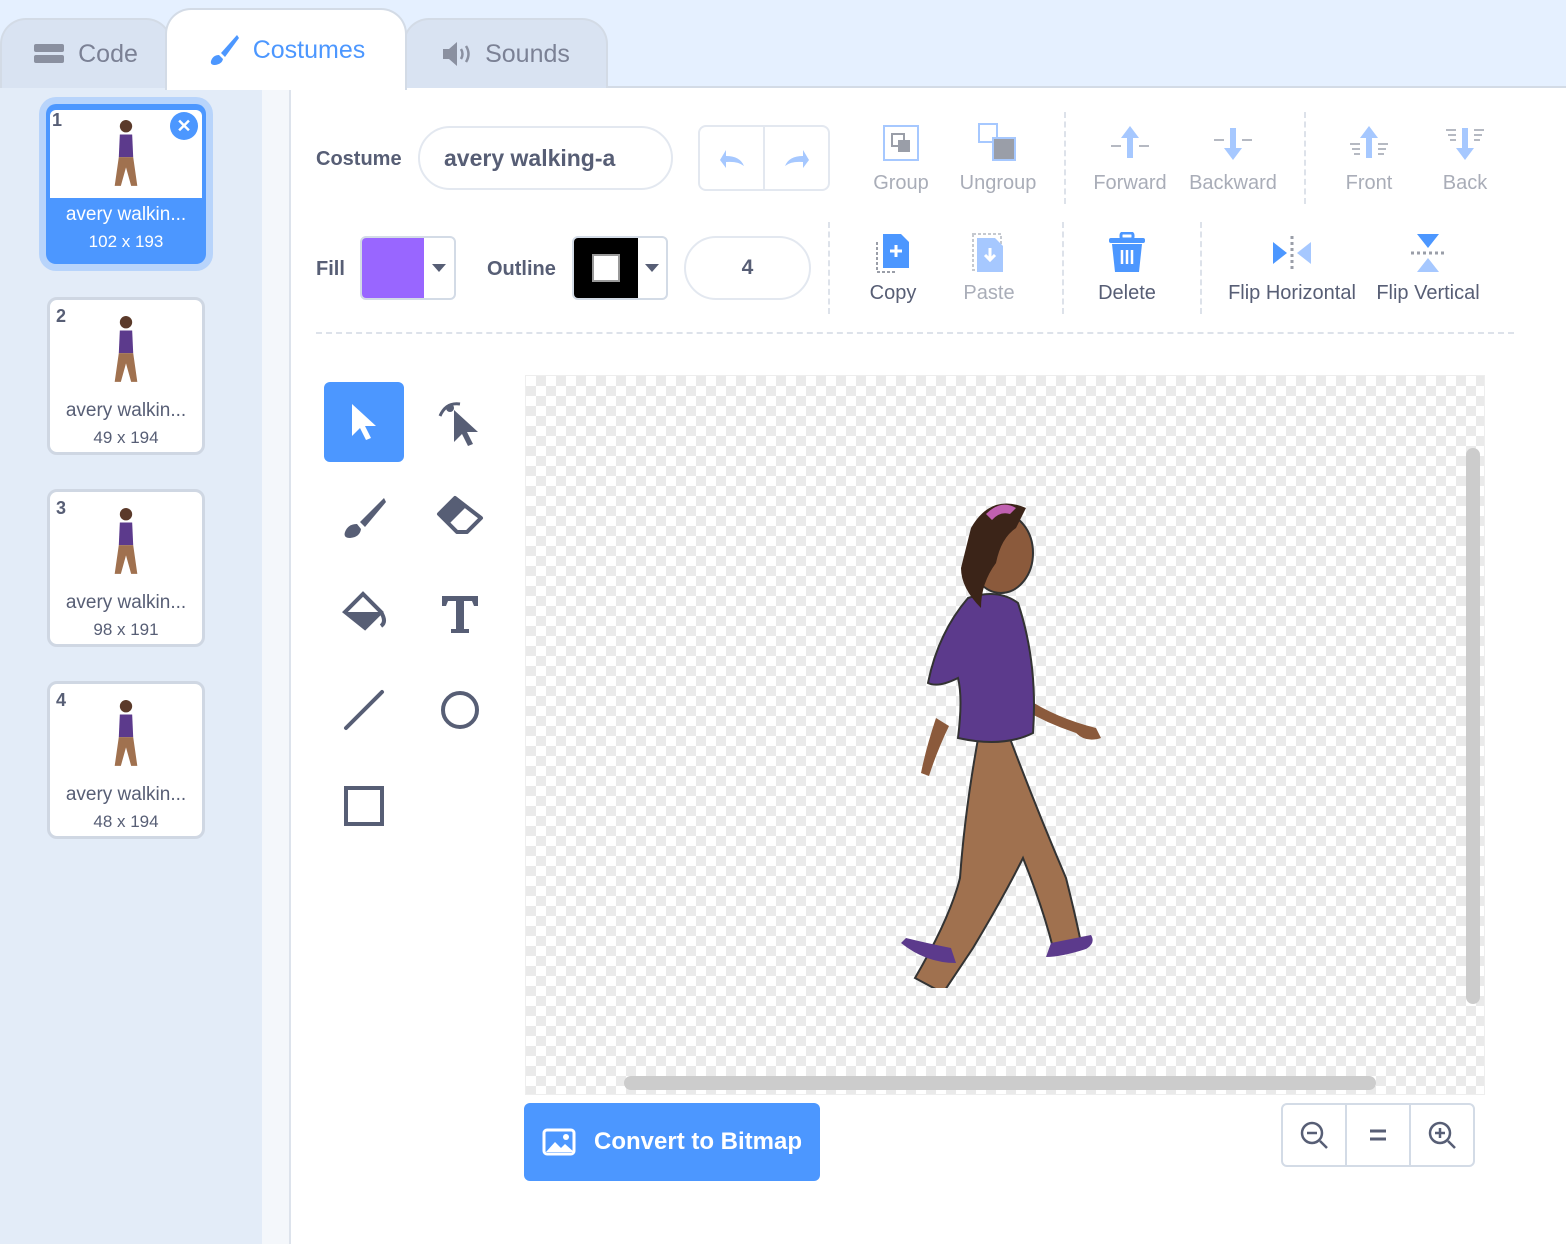 This screenshot has height=1244, width=1566. Describe the element at coordinates (1127, 293) in the screenshot. I see `delete-label: Delete` at that location.